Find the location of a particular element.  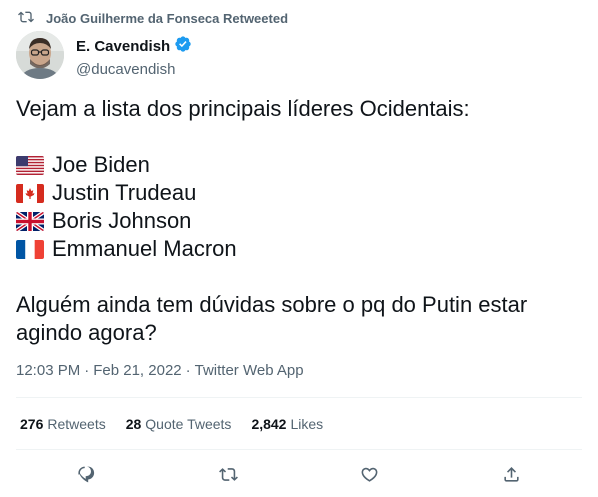

share-button is located at coordinates (511, 474).